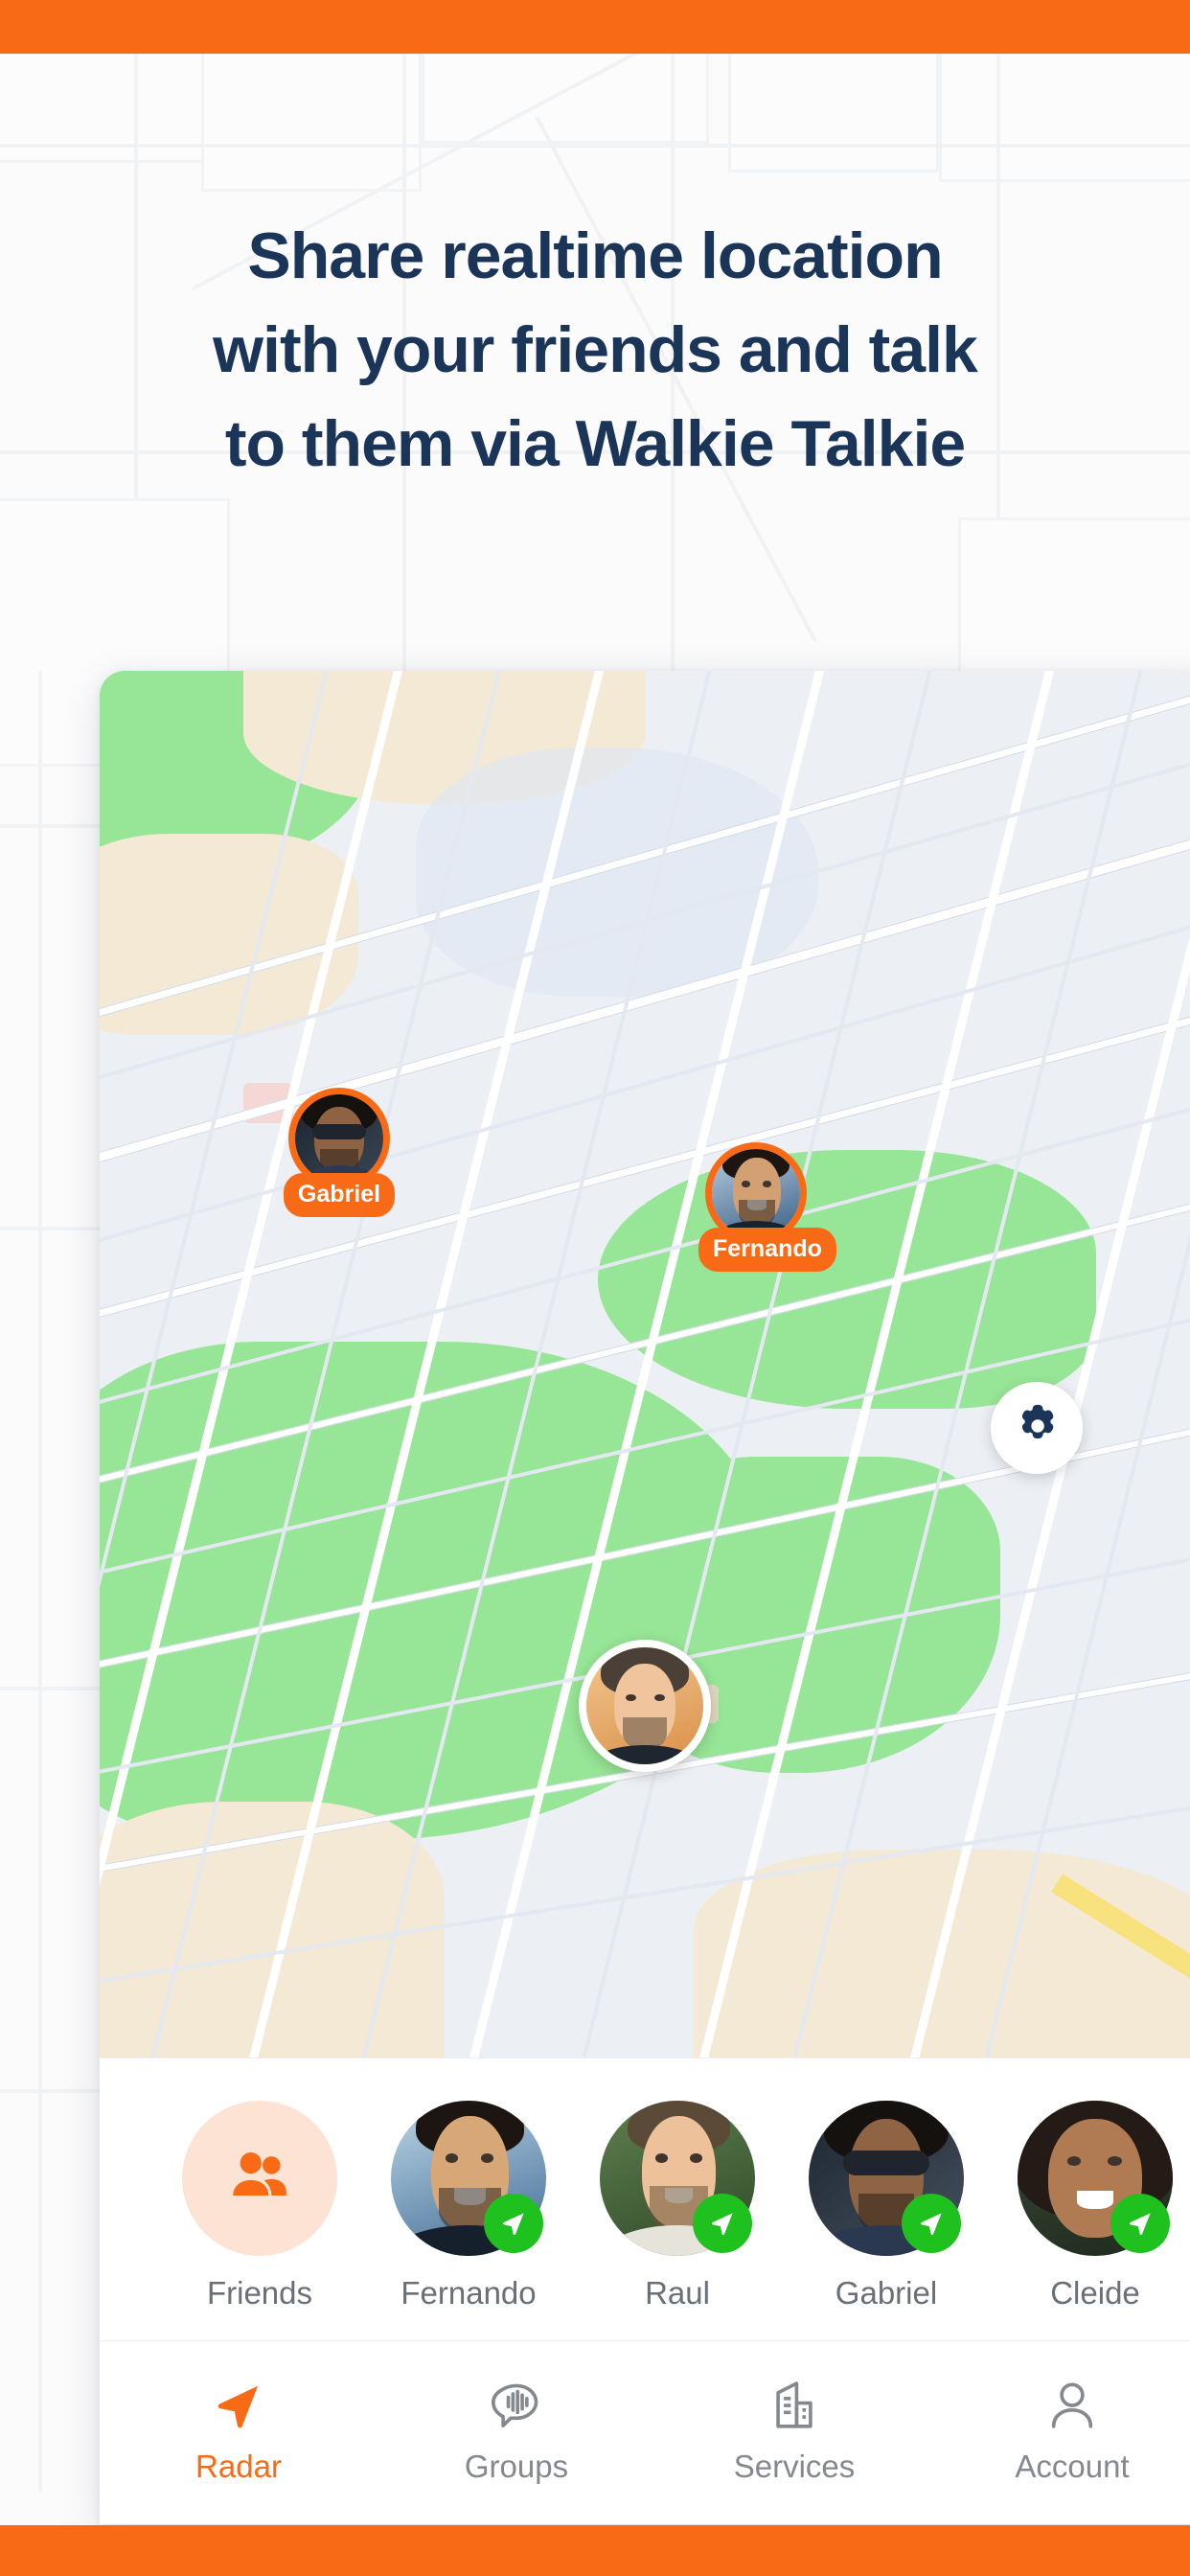  Describe the element at coordinates (887, 2293) in the screenshot. I see `friends-strip-item-label: Gabriel` at that location.